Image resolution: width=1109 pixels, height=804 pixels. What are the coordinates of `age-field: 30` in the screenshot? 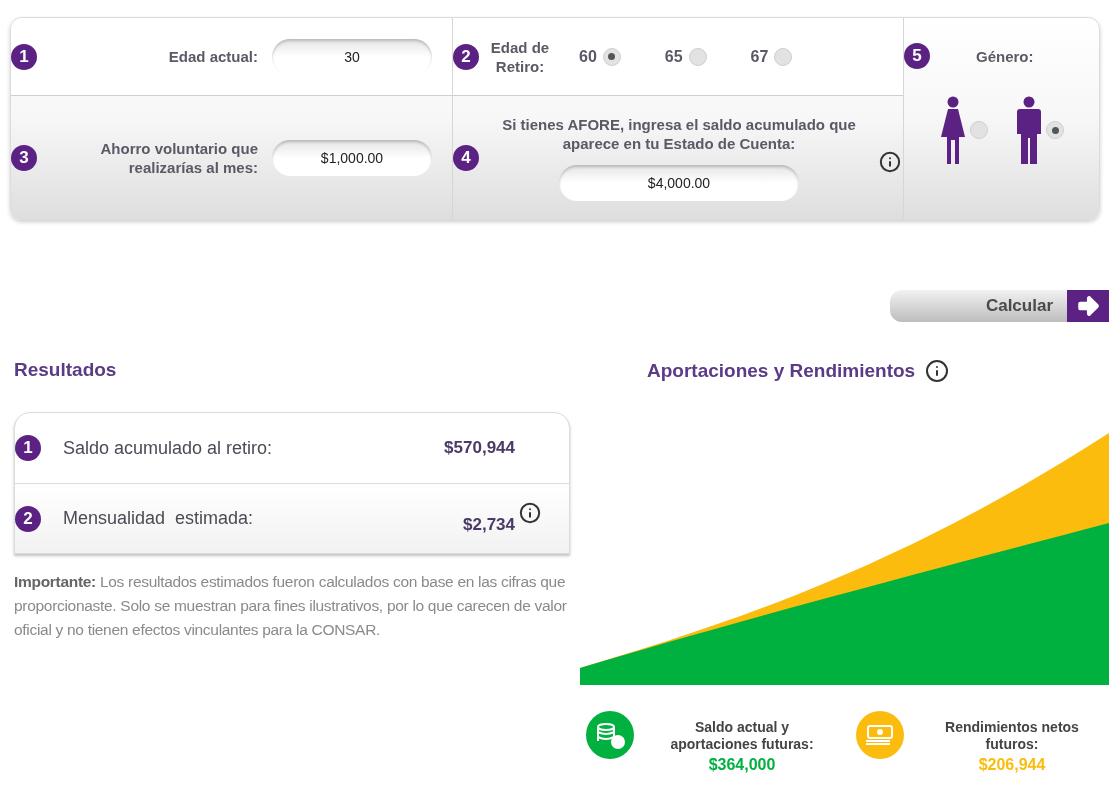 It's located at (352, 56).